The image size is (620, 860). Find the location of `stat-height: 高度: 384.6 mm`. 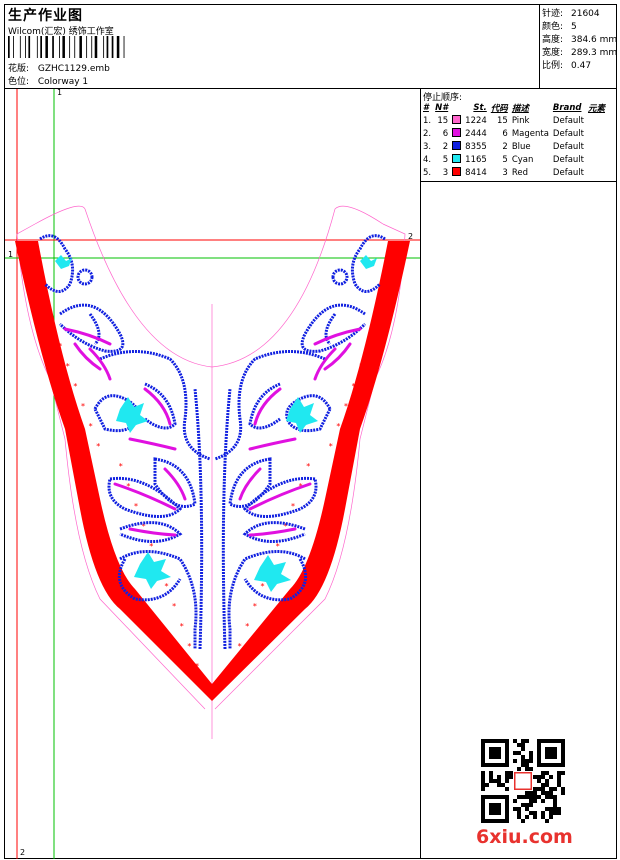

stat-height: 高度: 384.6 mm is located at coordinates (580, 40).